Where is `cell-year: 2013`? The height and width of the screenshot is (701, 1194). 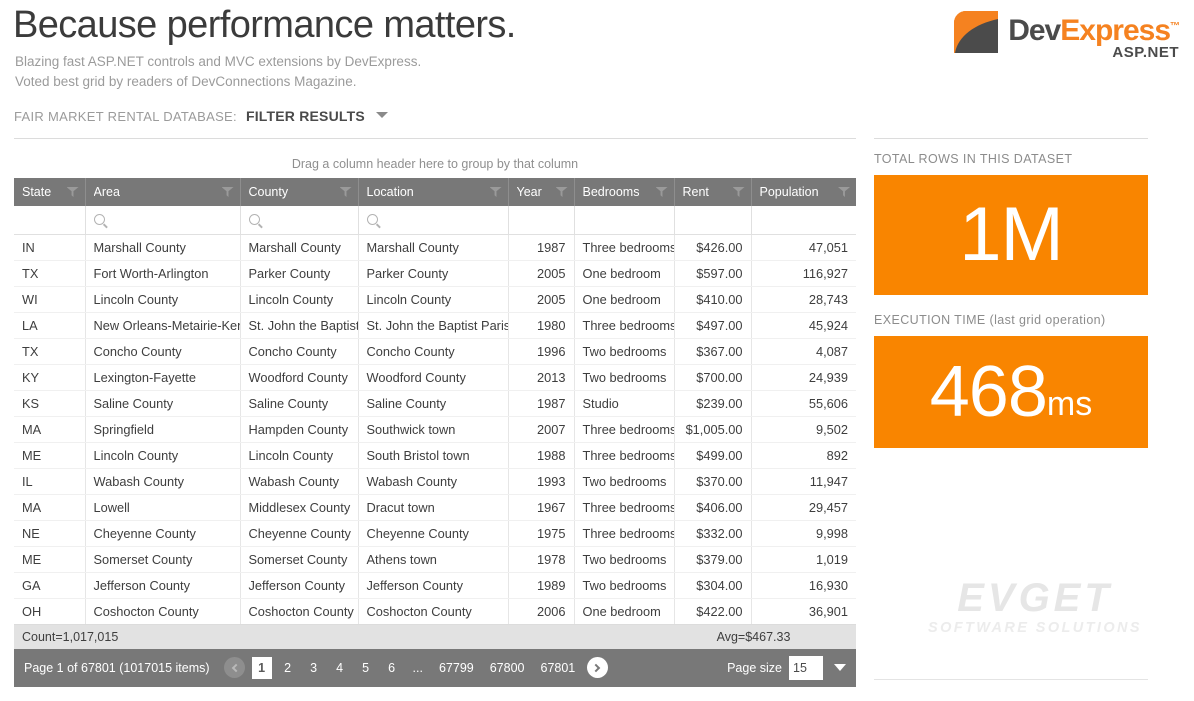
cell-year: 2013 is located at coordinates (541, 377).